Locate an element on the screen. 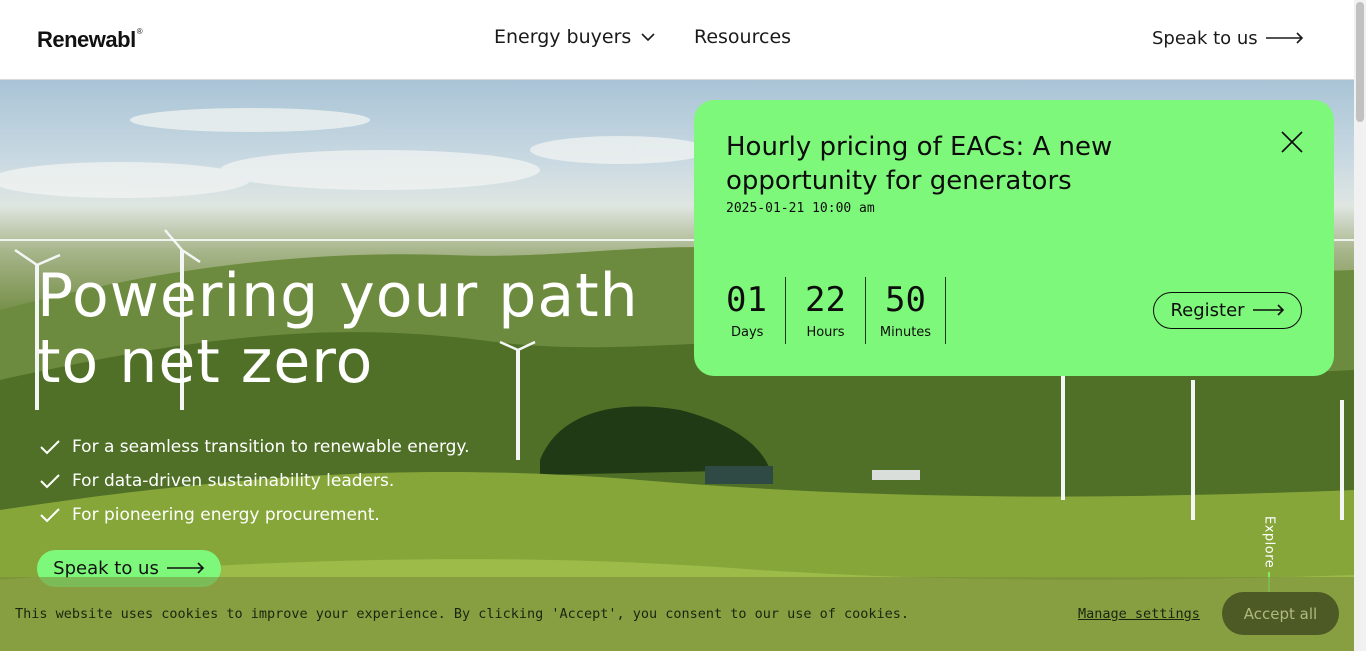  explore-label: Explore is located at coordinates (1269, 542).